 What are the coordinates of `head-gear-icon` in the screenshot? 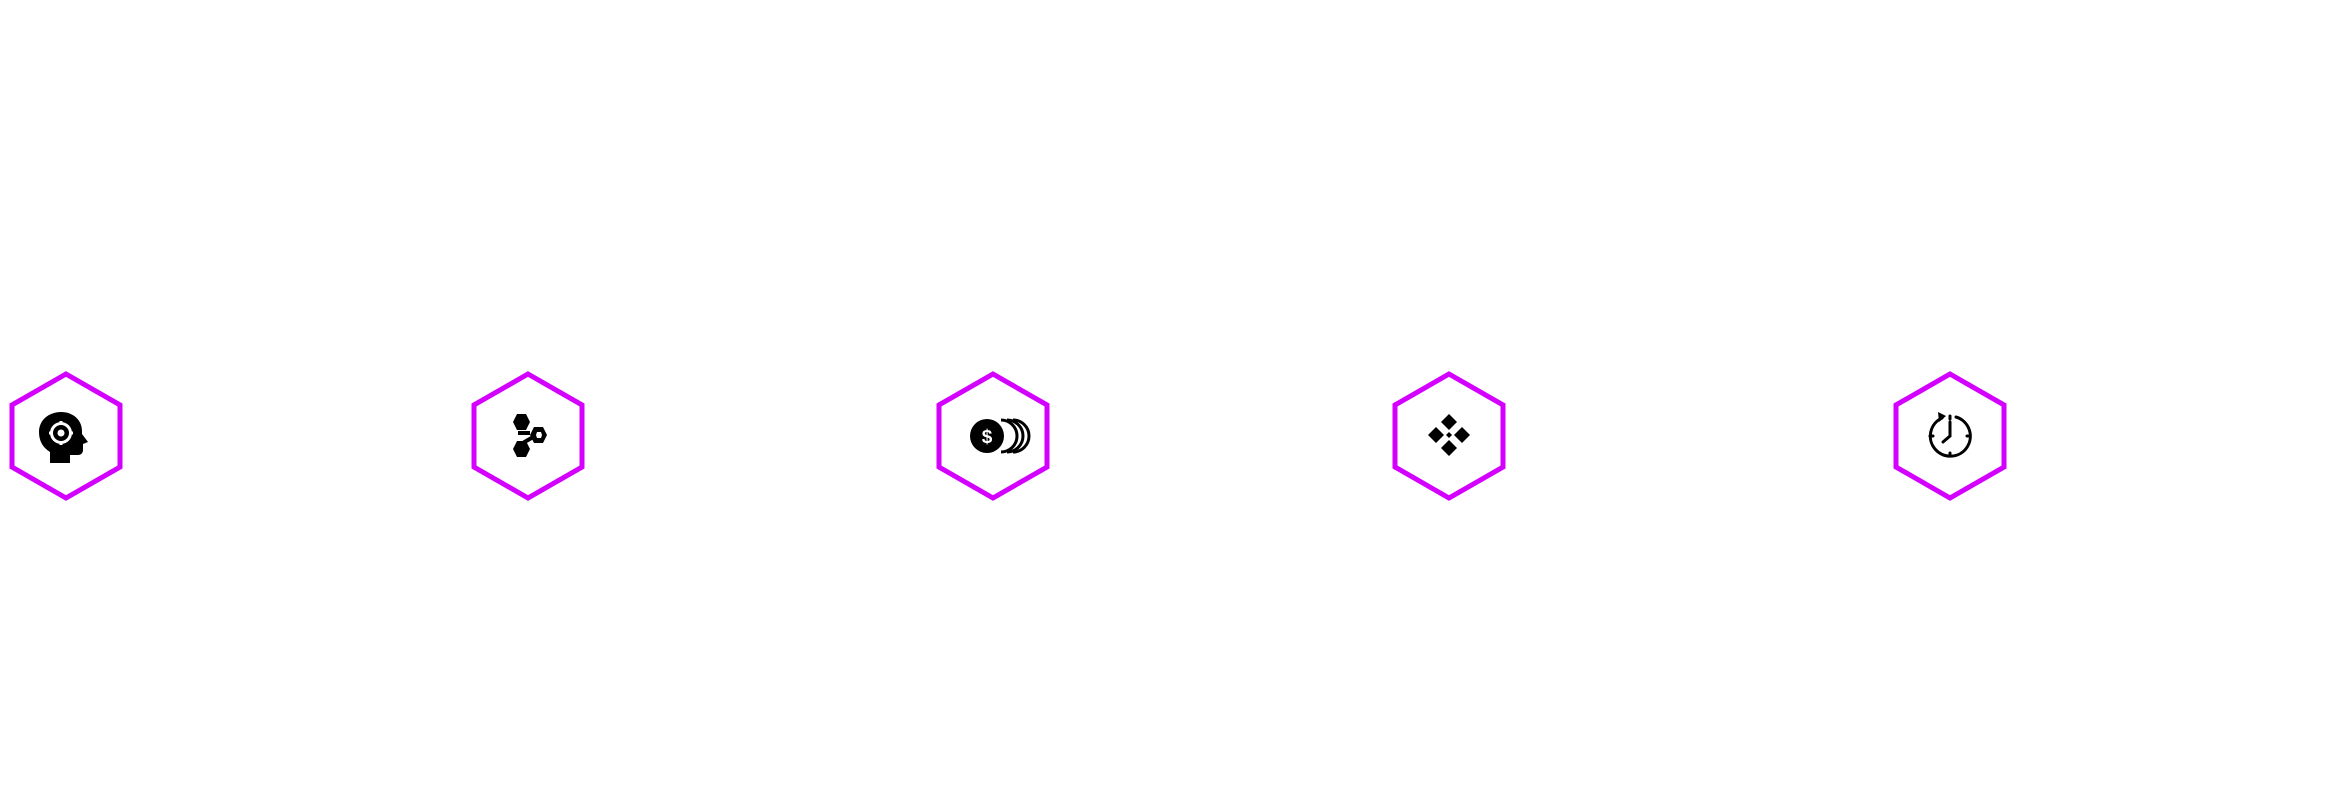 It's located at (66, 436).